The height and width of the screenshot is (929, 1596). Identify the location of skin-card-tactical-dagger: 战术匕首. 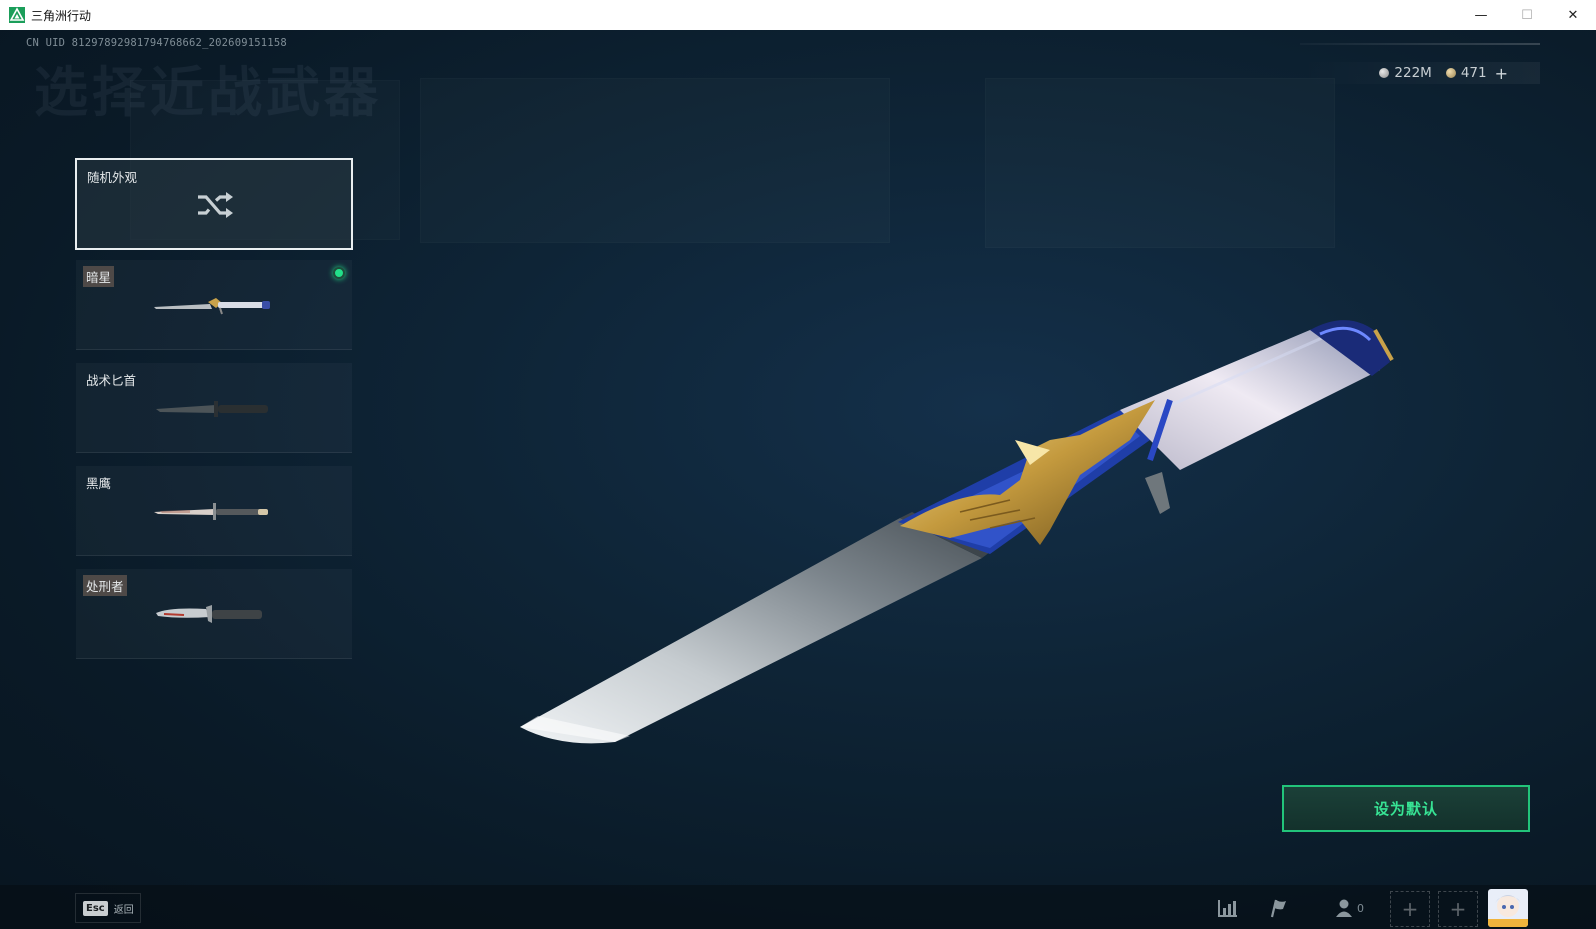
(214, 408).